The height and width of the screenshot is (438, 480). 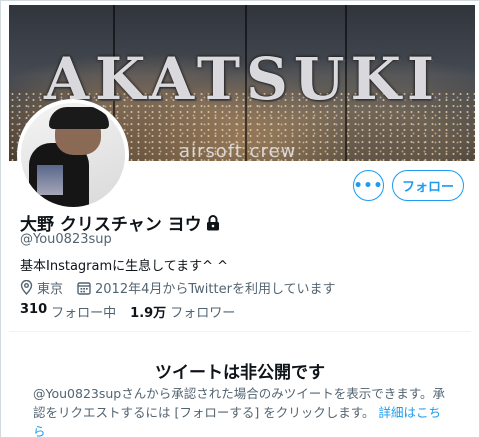 I want to click on follow-stats: 310 フォロー中 1.9万 フォロワー, so click(x=134, y=311).